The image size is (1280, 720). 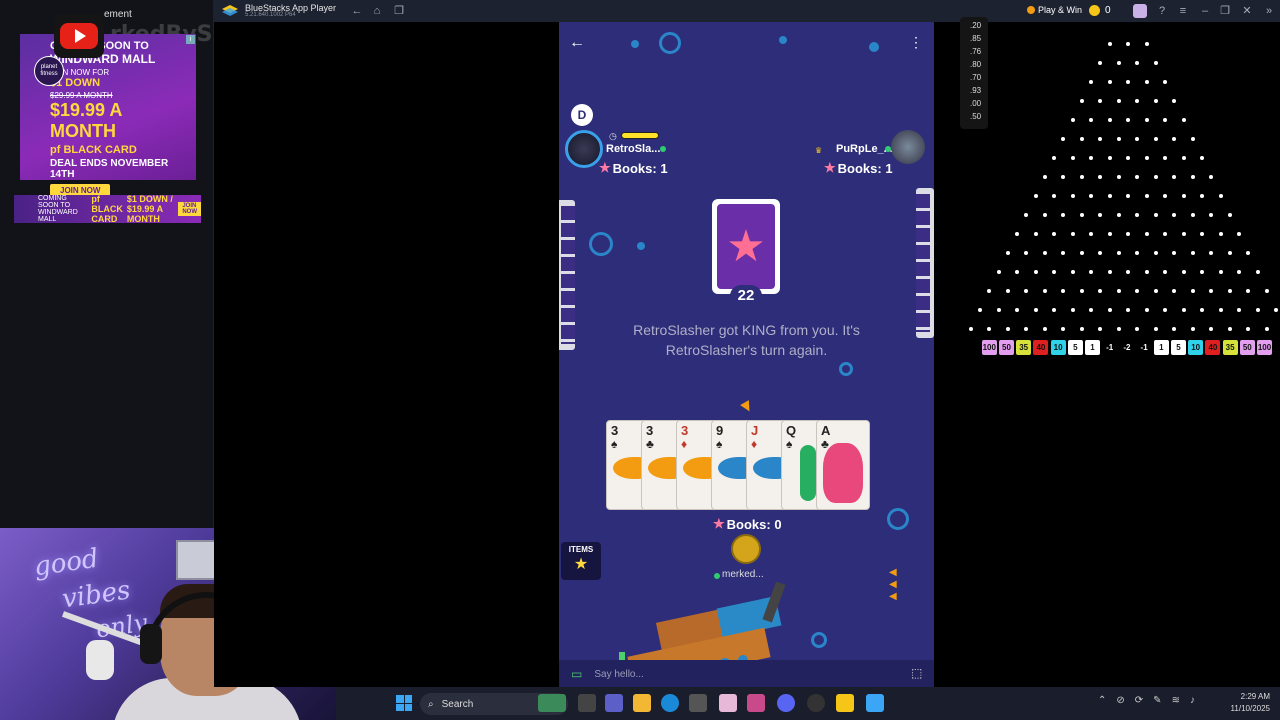 I want to click on discord-icon, so click(x=786, y=703).